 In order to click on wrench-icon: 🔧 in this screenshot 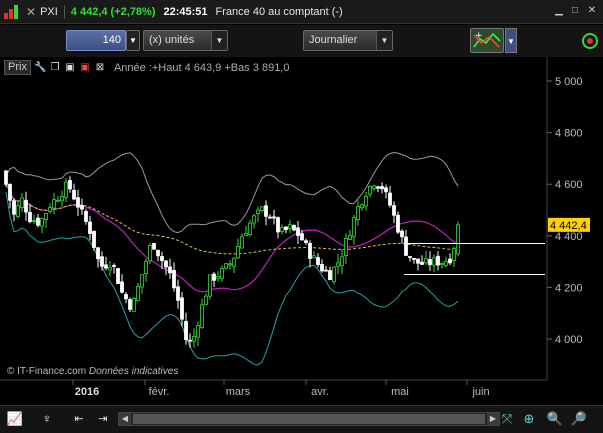, I will do `click(40, 68)`.